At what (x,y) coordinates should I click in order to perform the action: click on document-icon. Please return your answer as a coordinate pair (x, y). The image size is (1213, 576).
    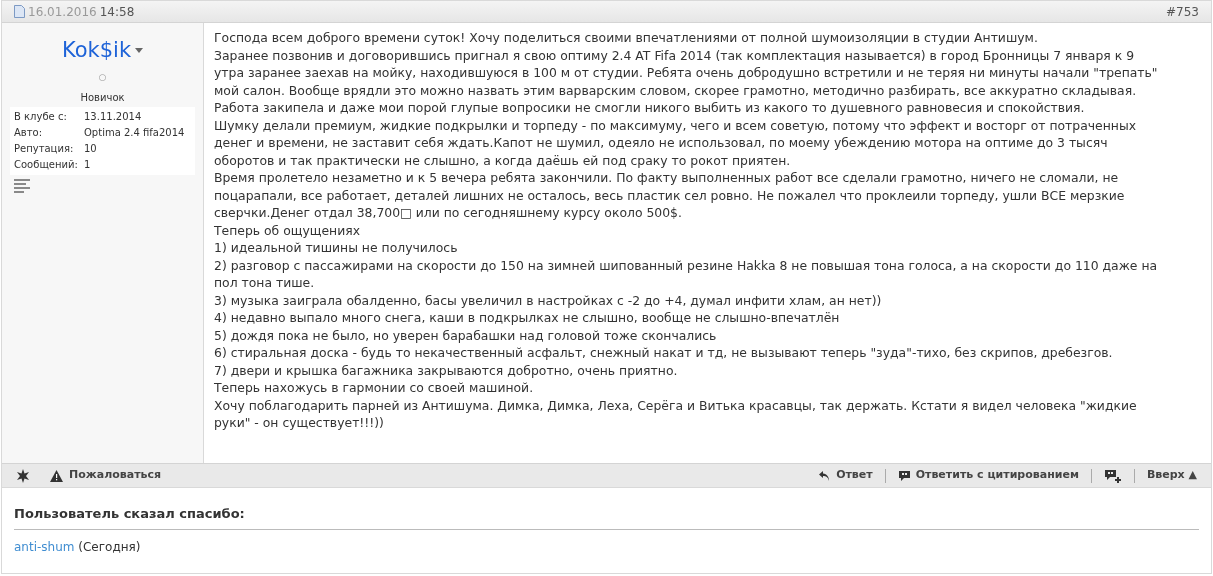
    Looking at the image, I should click on (19, 11).